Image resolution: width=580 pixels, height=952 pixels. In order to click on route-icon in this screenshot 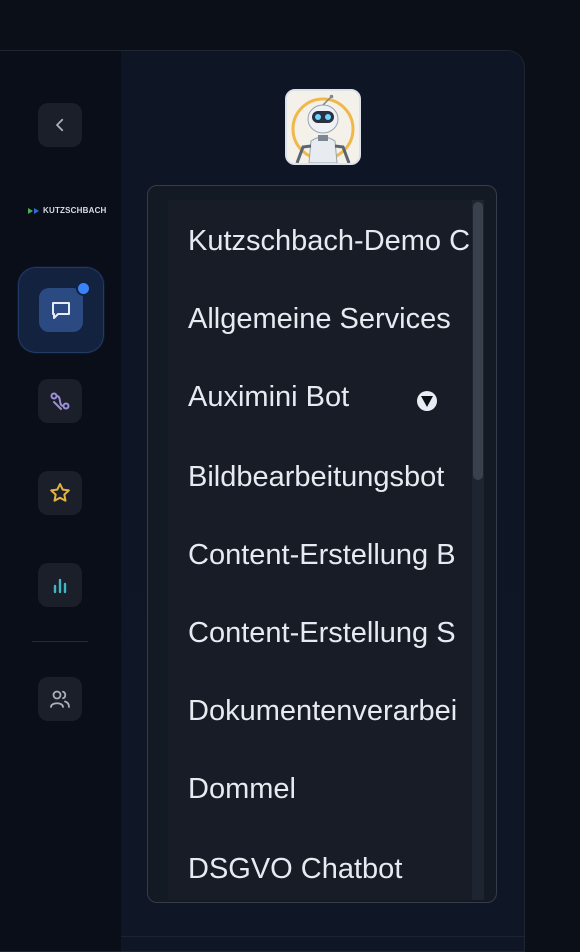, I will do `click(60, 401)`.